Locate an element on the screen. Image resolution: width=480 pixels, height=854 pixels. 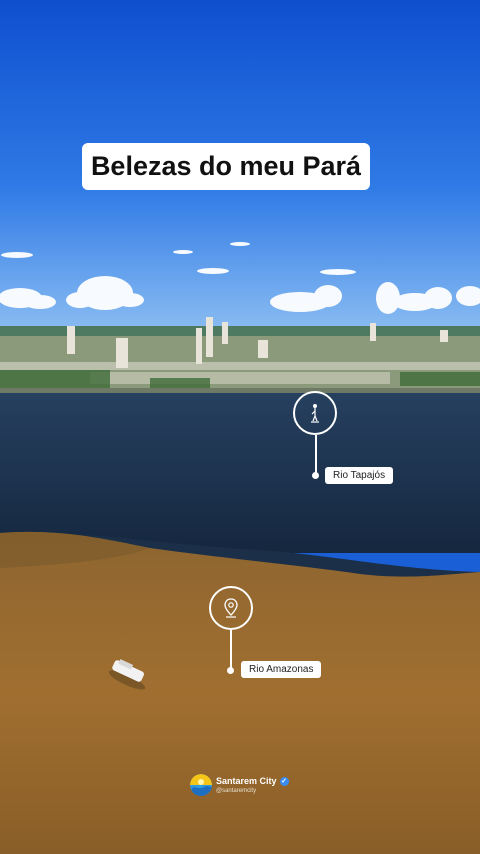
page-title: Belezas do meu Pará is located at coordinates (226, 166).